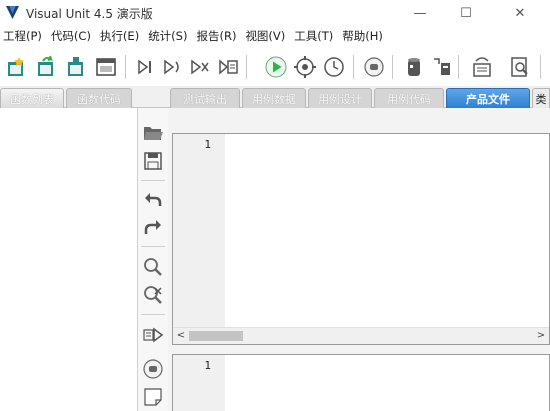 This screenshot has height=411, width=550. What do you see at coordinates (76, 67) in the screenshot?
I see `save-project-icon` at bounding box center [76, 67].